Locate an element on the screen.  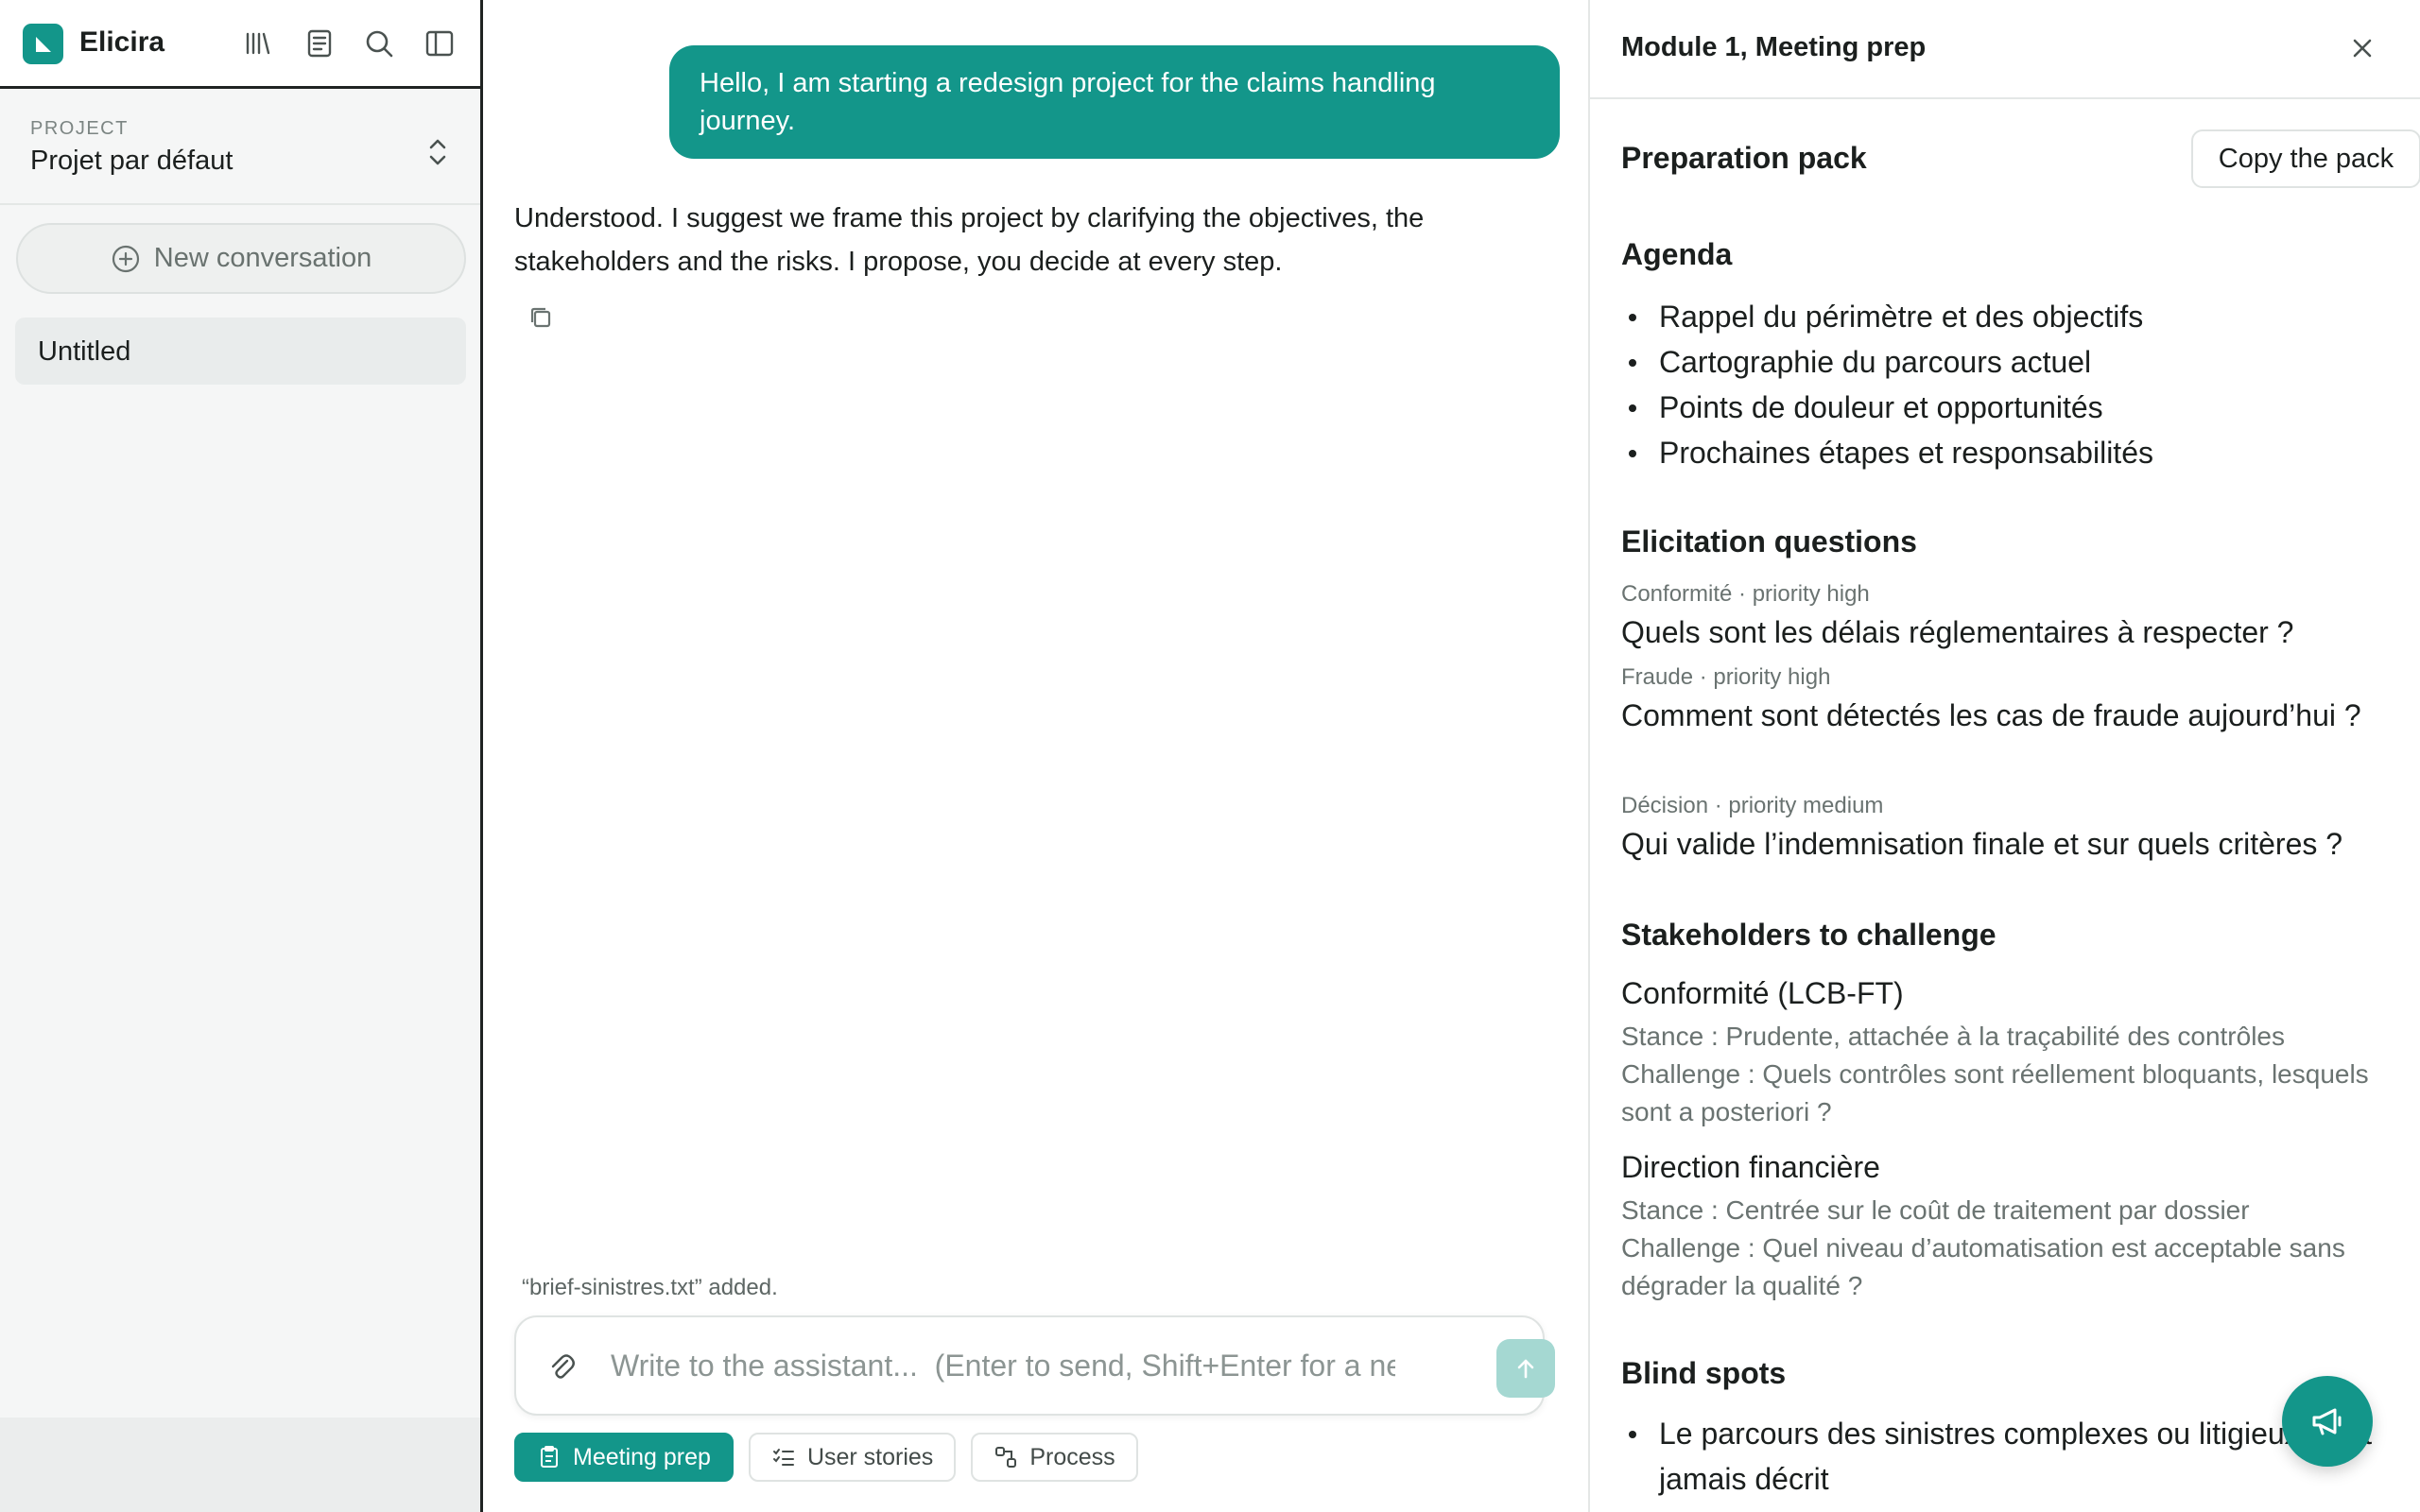
mode-process: Process is located at coordinates (1054, 1457).